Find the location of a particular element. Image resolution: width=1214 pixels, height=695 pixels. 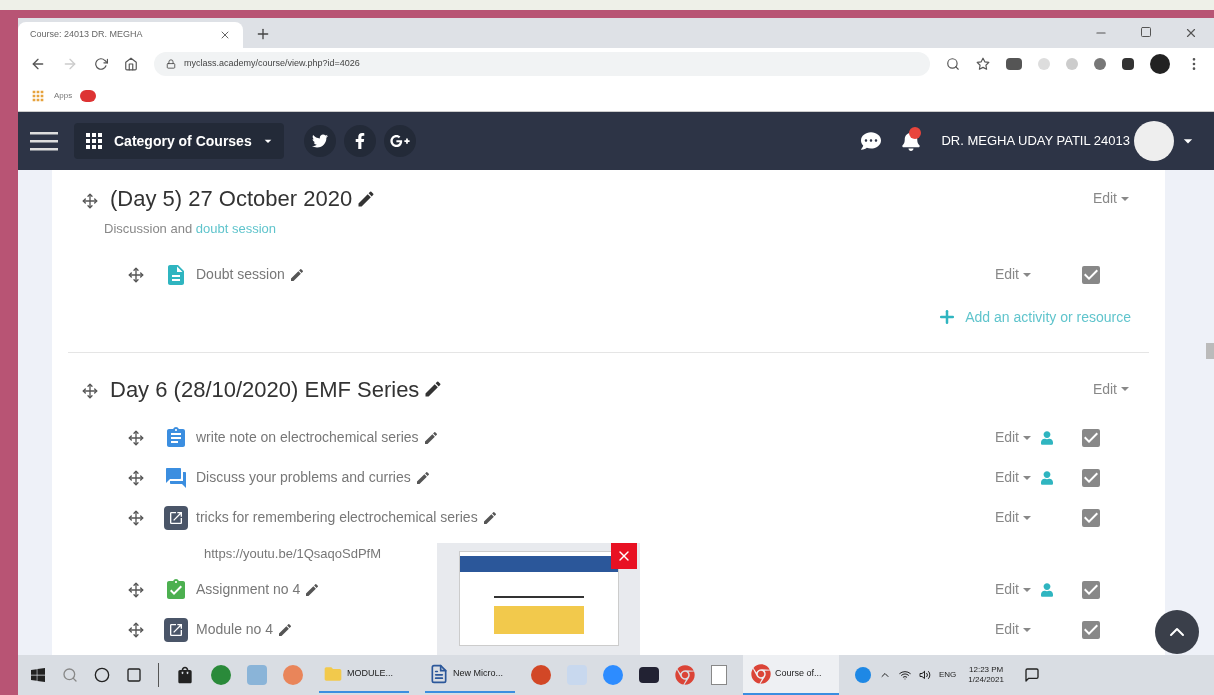

clipboard-check-icon is located at coordinates (176, 589).